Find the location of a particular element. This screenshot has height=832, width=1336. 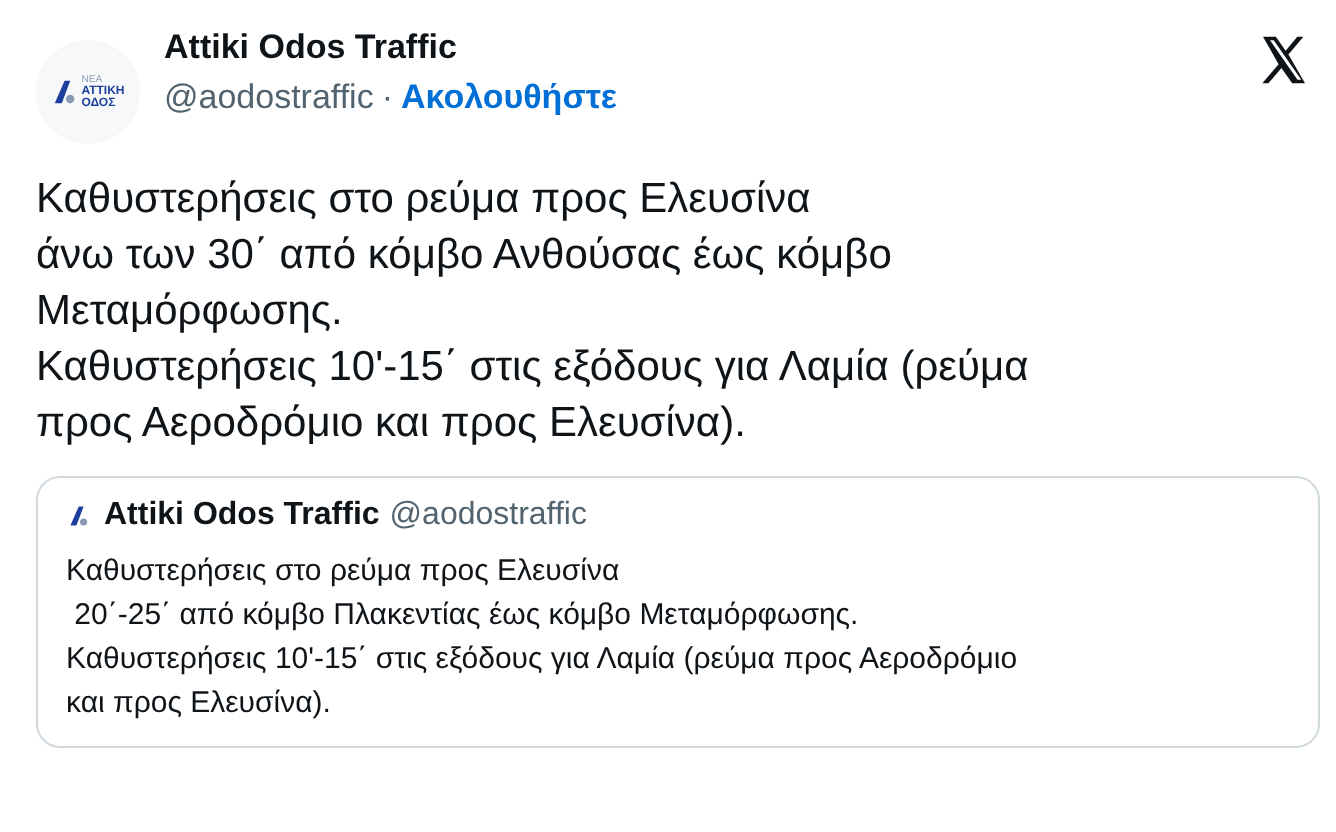

logo-icon is located at coordinates (65, 92).